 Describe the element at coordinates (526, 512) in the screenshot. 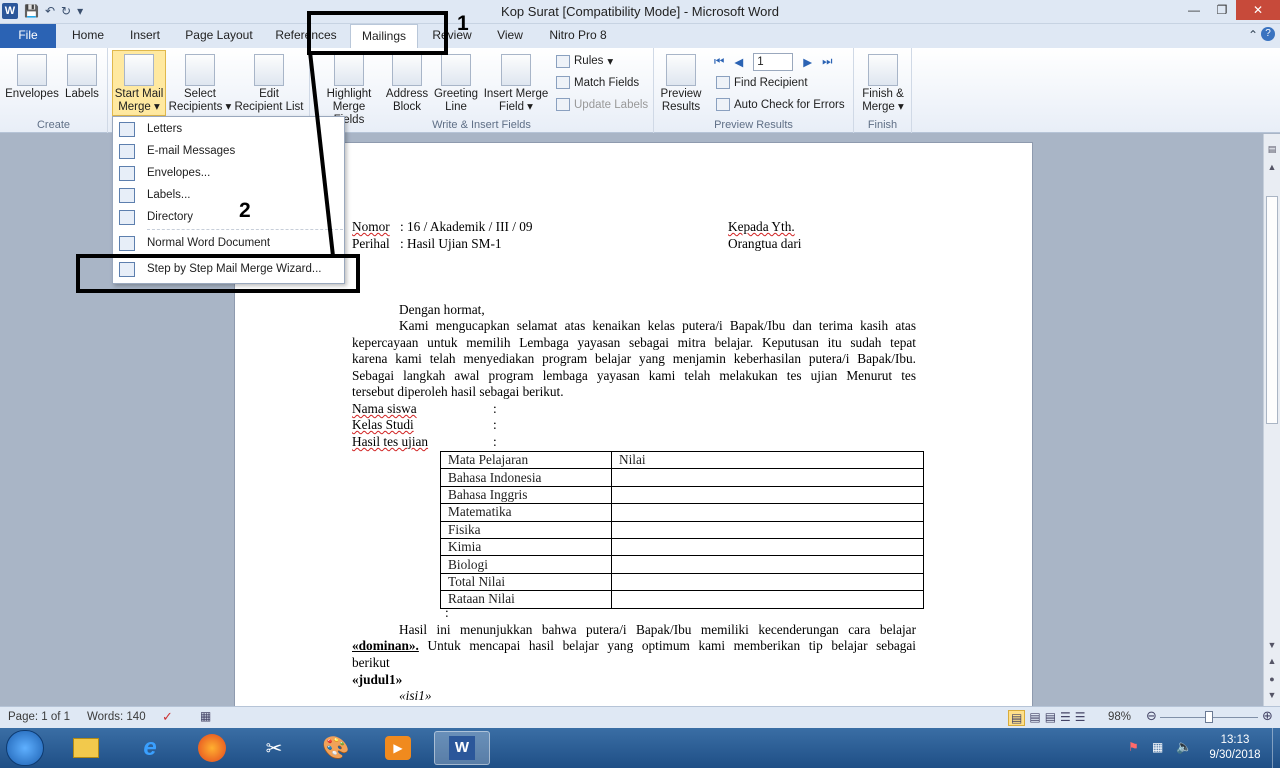

I see `subject-cell: Matematika` at that location.